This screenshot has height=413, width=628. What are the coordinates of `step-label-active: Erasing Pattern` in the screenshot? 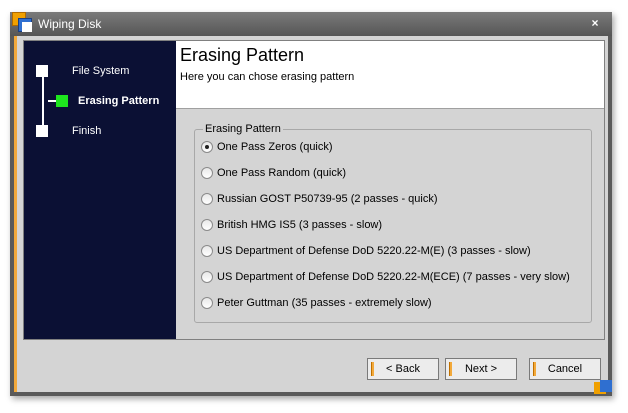 It's located at (119, 101).